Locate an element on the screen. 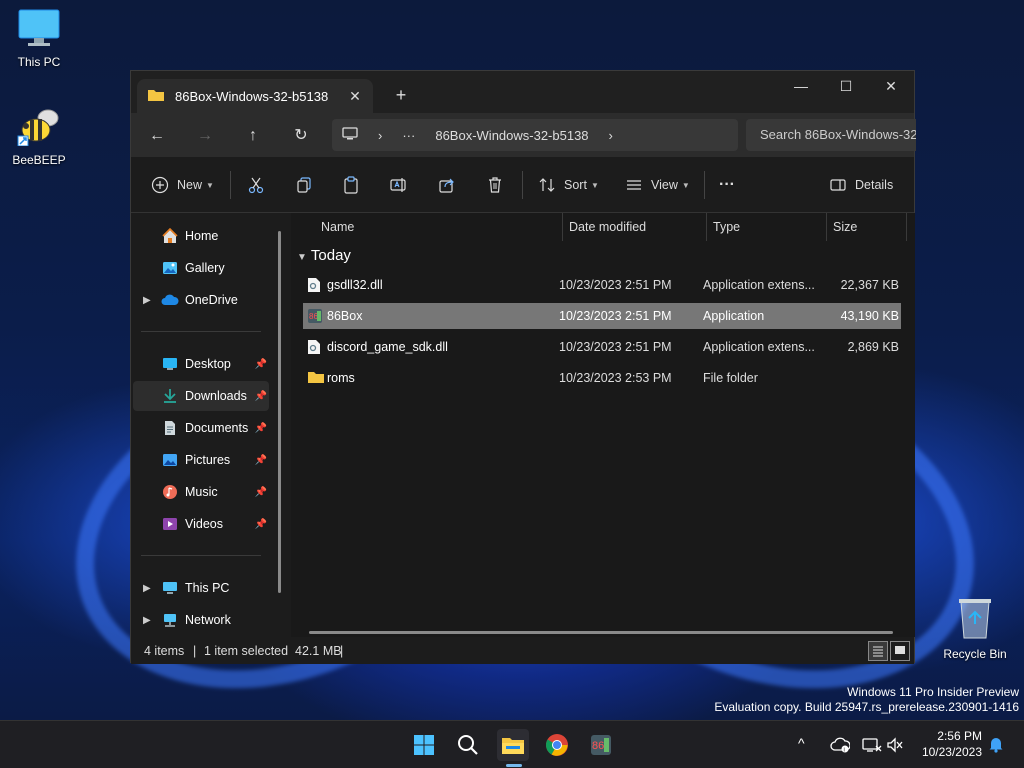 The height and width of the screenshot is (768, 1024). tiles-view-toggle is located at coordinates (900, 651).